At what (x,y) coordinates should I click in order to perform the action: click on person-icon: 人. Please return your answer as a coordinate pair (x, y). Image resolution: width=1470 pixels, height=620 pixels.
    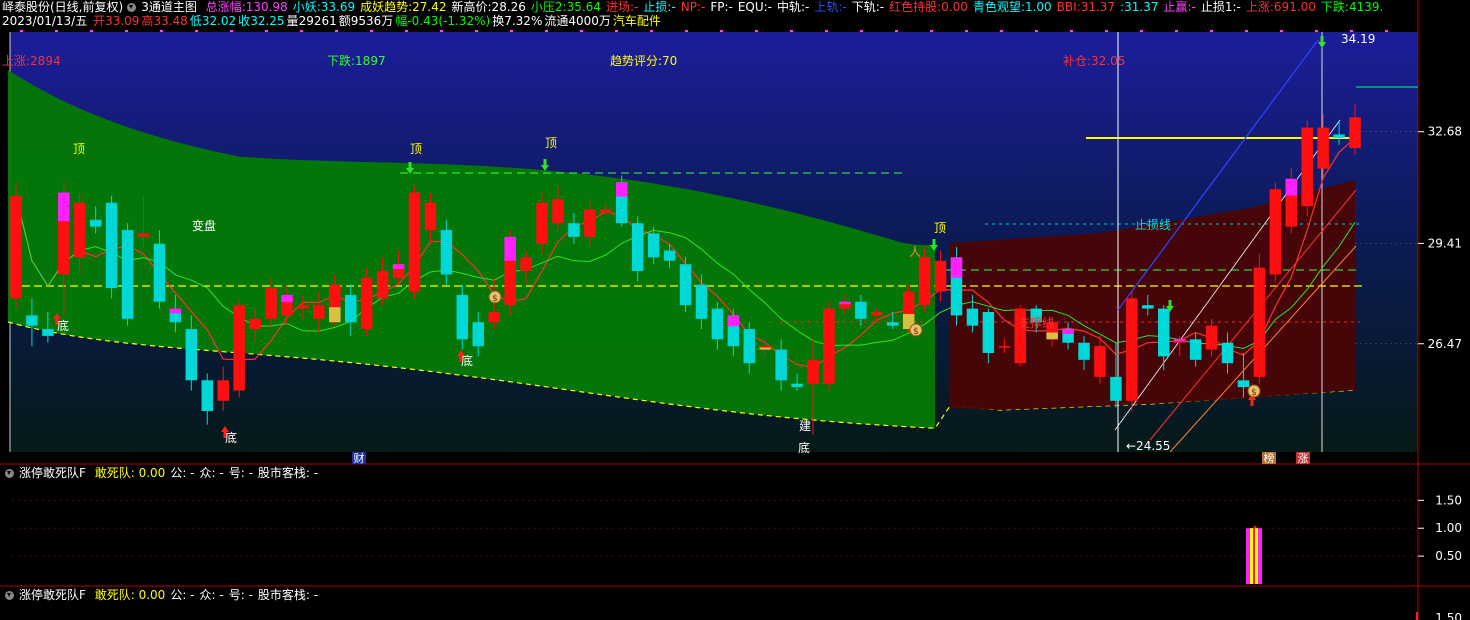
    Looking at the image, I should click on (915, 252).